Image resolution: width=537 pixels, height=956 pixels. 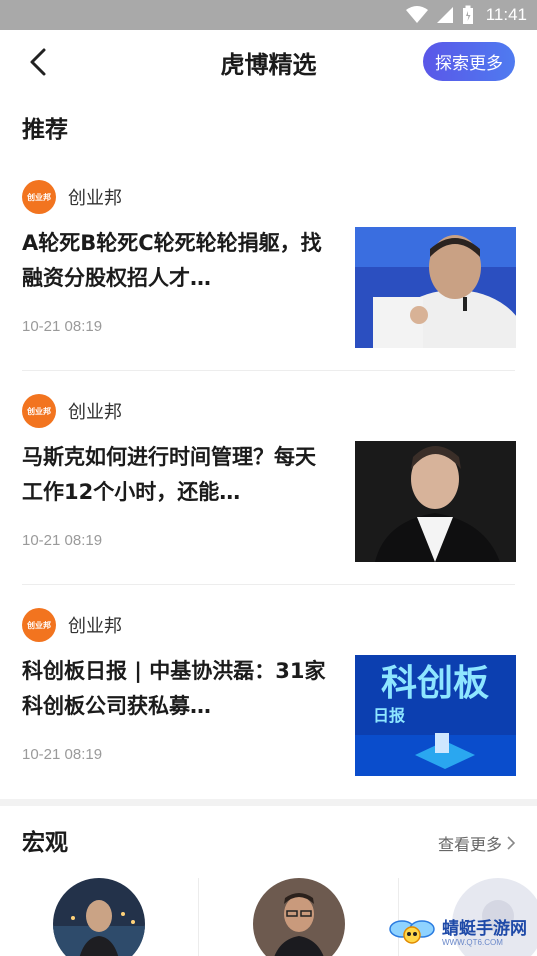 What do you see at coordinates (435, 683) in the screenshot?
I see `banner-big-text: 科创板` at bounding box center [435, 683].